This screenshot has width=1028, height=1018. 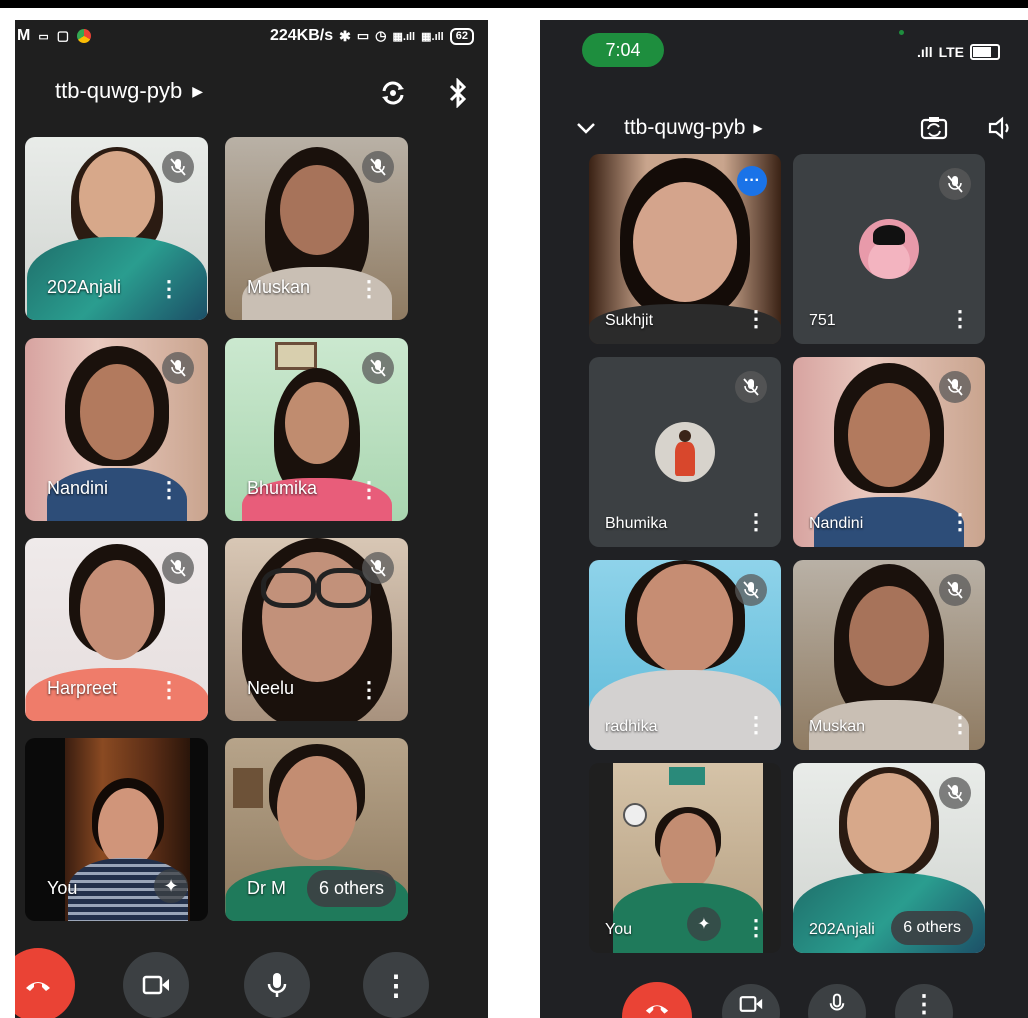 I want to click on speed-text: 224KB/s, so click(x=301, y=35).